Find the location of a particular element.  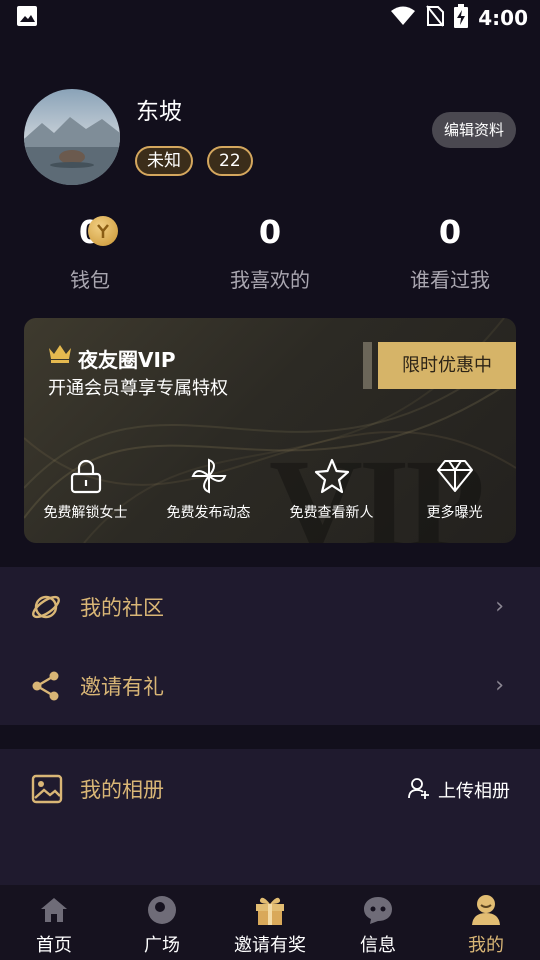

vip-feature-exposure: 更多曝光 is located at coordinates (454, 493).